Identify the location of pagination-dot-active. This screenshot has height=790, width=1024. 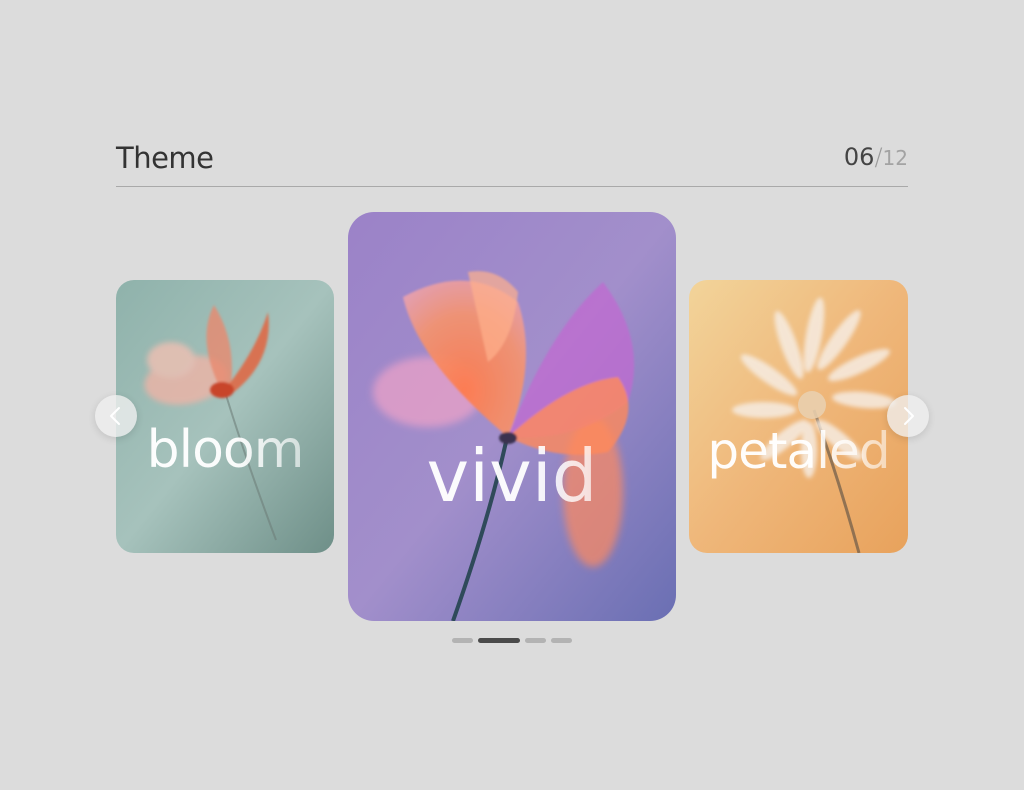
(499, 640).